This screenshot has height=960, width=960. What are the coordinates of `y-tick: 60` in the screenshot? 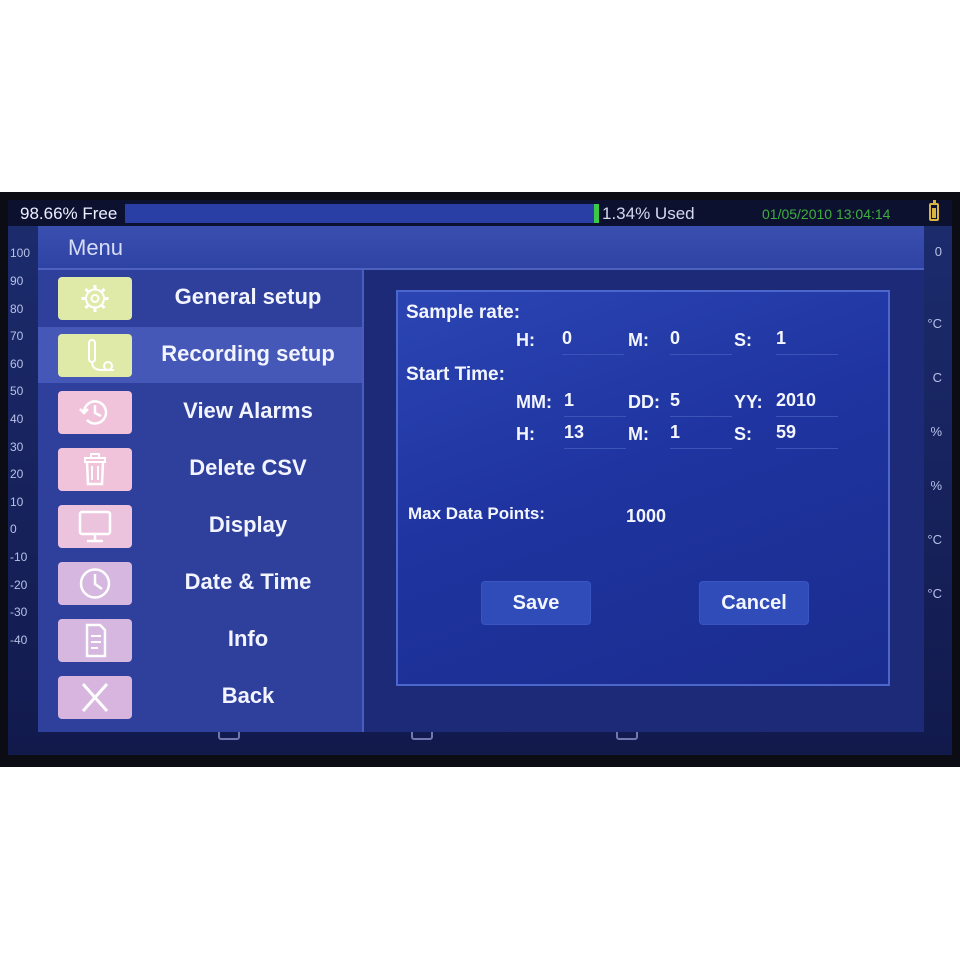 It's located at (17, 364).